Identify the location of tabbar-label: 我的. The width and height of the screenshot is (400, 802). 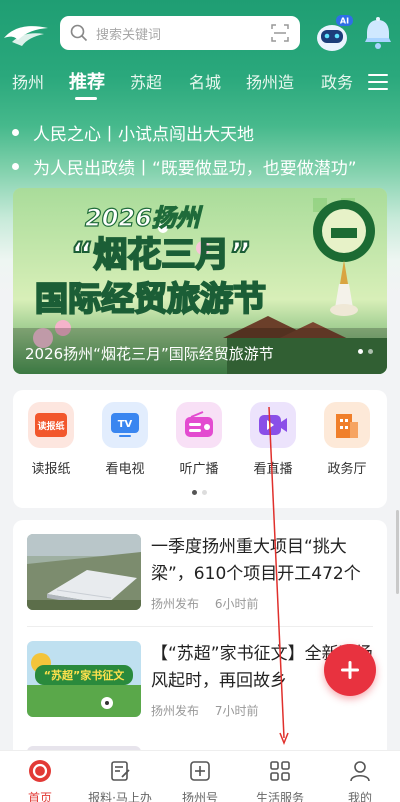
(359, 796).